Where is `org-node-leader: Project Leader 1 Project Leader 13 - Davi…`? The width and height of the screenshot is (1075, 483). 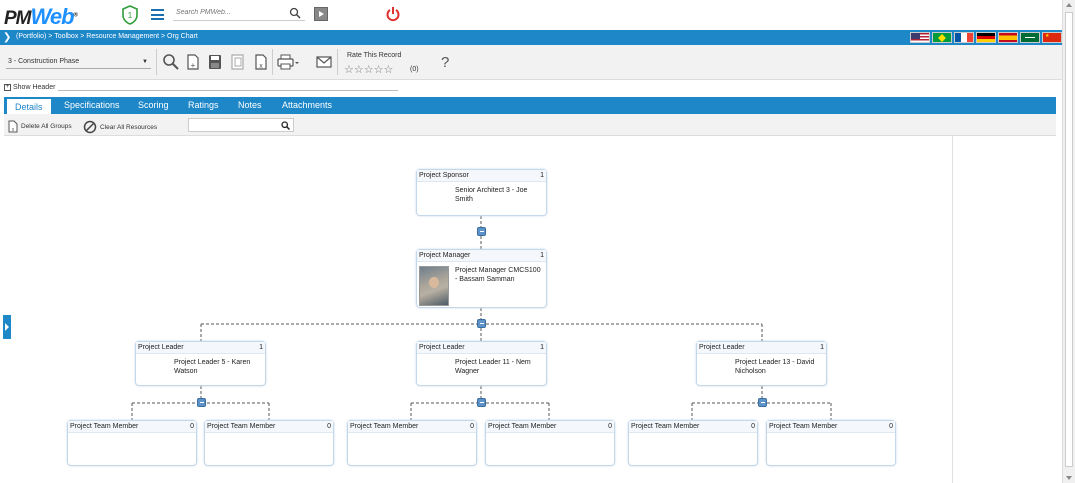 org-node-leader: Project Leader 1 Project Leader 13 - Davi… is located at coordinates (761, 363).